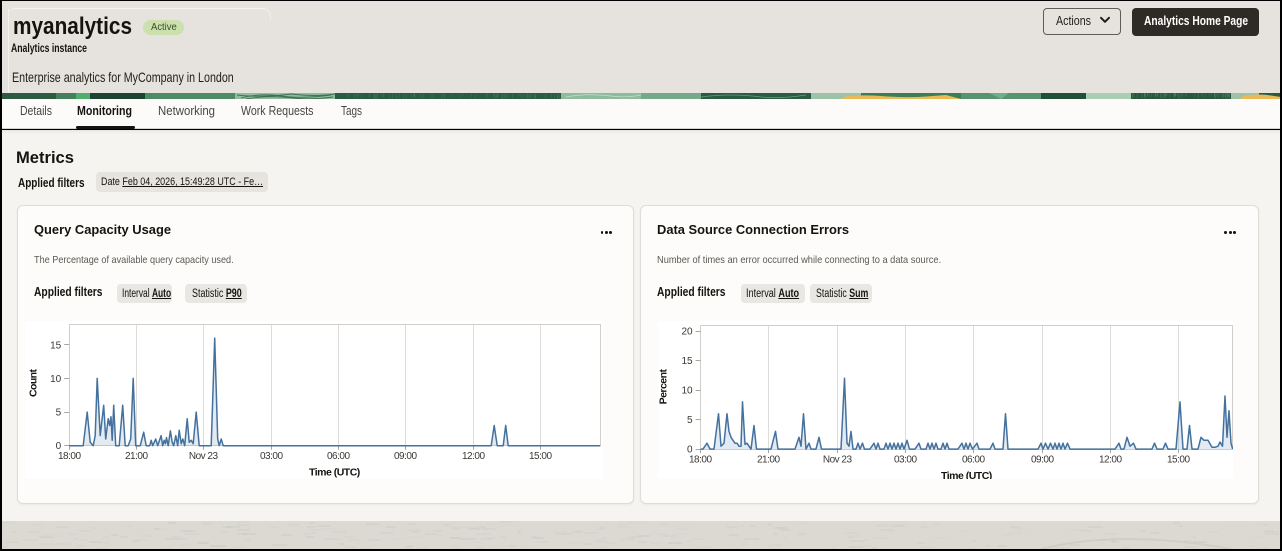 This screenshot has width=1282, height=551. What do you see at coordinates (664, 387) in the screenshot?
I see `svg-text: Percent` at bounding box center [664, 387].